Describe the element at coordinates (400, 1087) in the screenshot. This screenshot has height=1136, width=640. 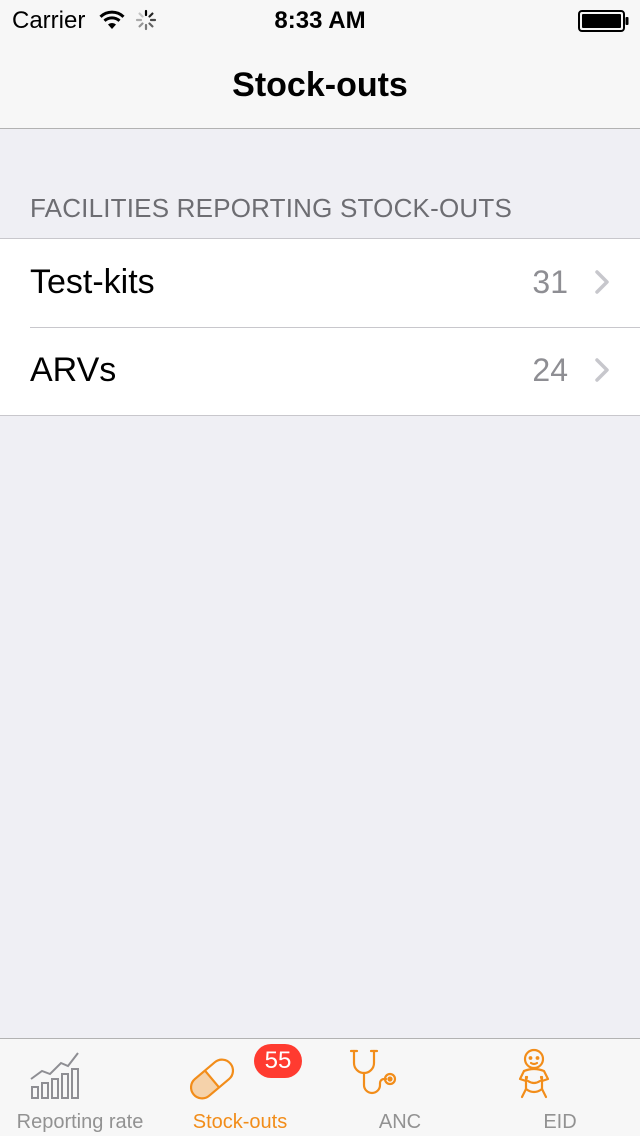
I see `tab-anc: ANC` at that location.